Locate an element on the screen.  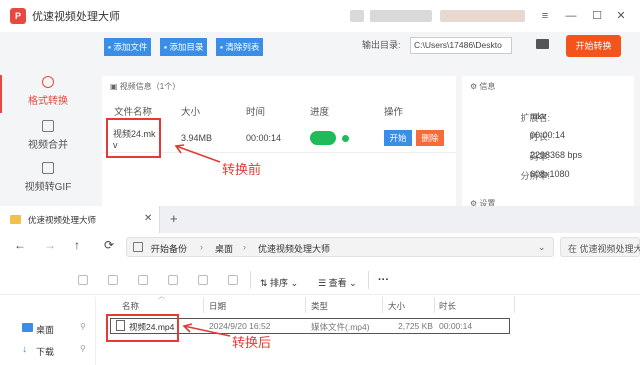
convert-icon is located at coordinates (48, 82).